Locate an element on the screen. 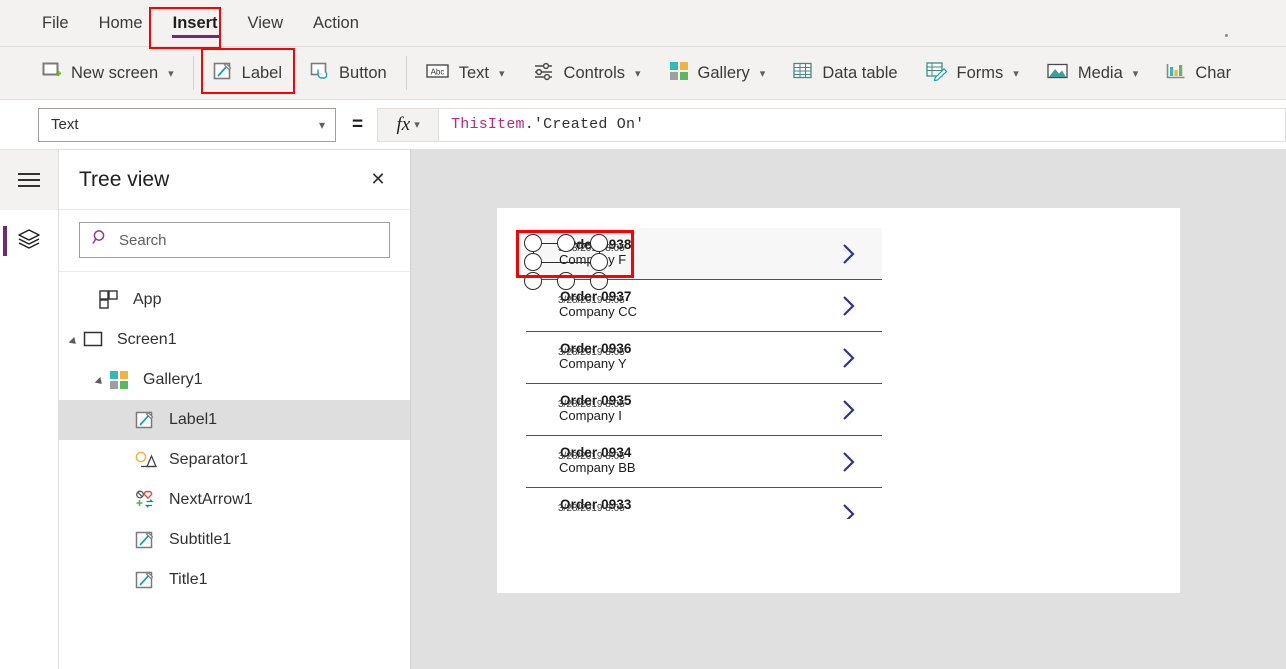 This screenshot has width=1286, height=669. gallery-row: Order 0936 3/28/2019 8:05 Company Y is located at coordinates (704, 358).